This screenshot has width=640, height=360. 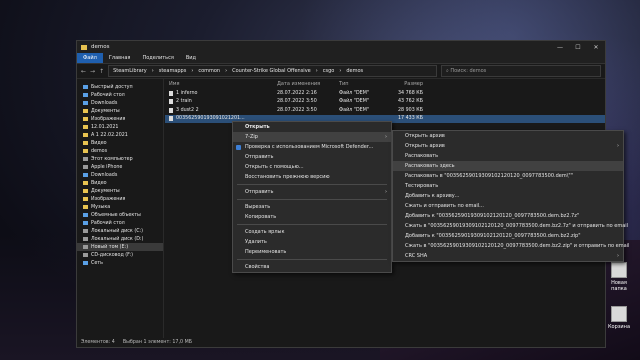 What do you see at coordinates (120, 215) in the screenshot?
I see `nav-item: Объемные объекты` at bounding box center [120, 215].